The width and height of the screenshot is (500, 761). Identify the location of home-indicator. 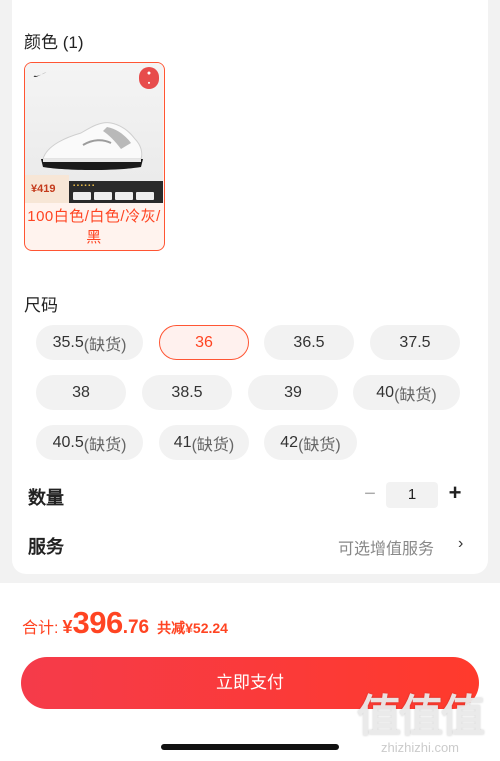
(250, 747).